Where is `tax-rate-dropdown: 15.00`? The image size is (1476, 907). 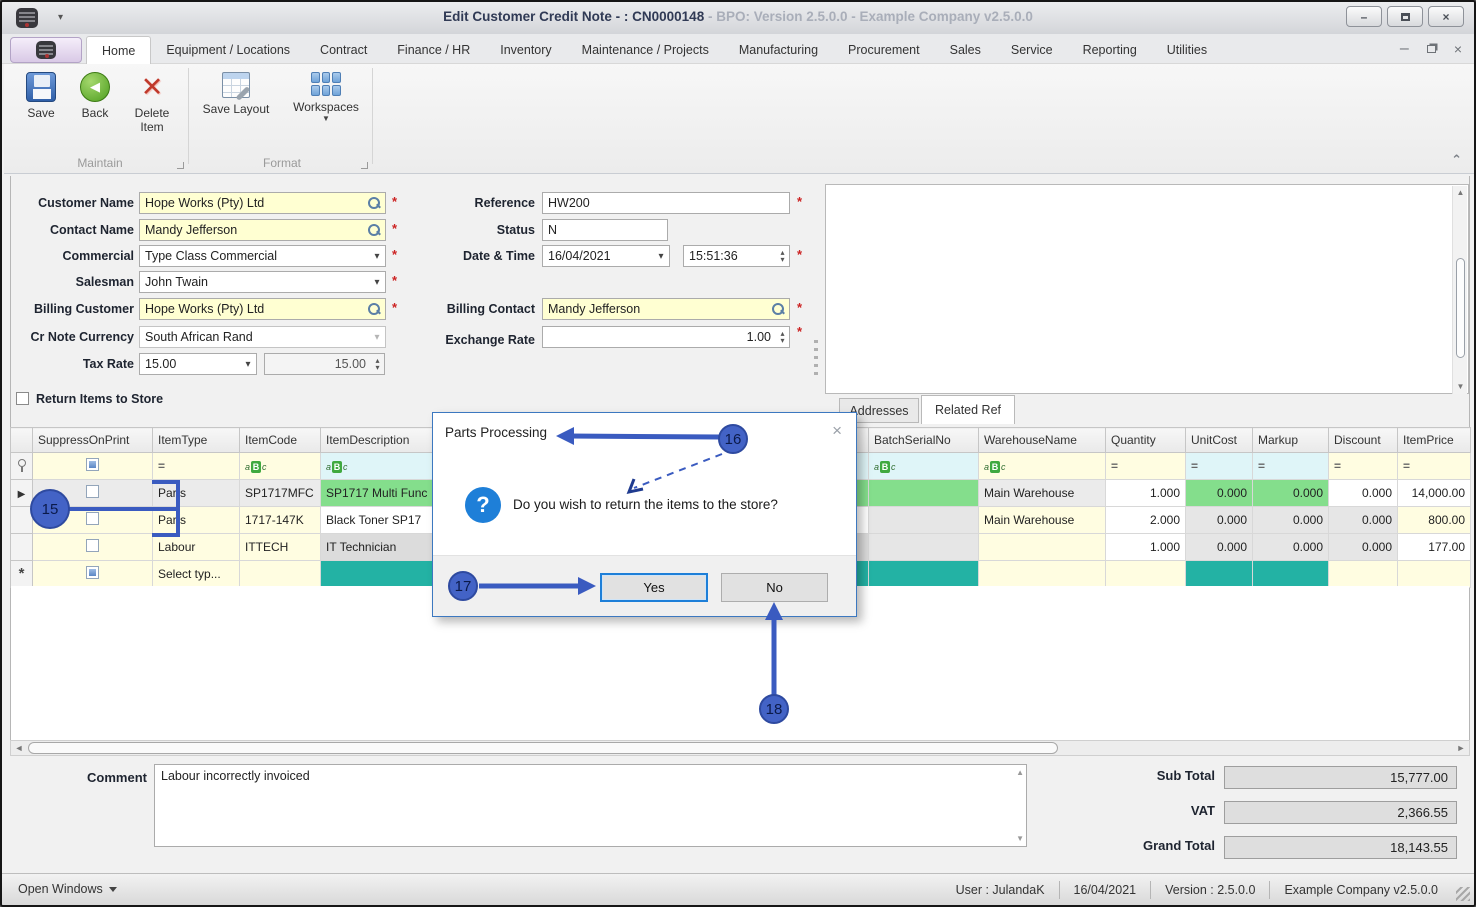
tax-rate-dropdown: 15.00 is located at coordinates (198, 364).